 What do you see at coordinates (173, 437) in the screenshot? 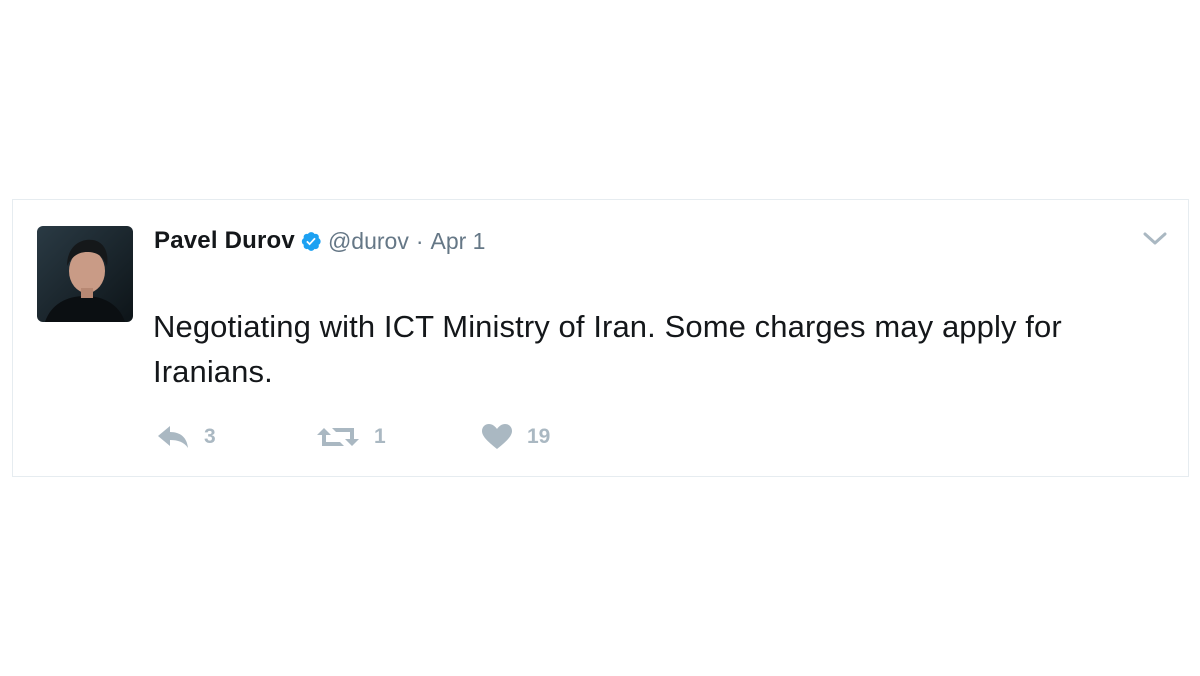
I see `reply-icon` at bounding box center [173, 437].